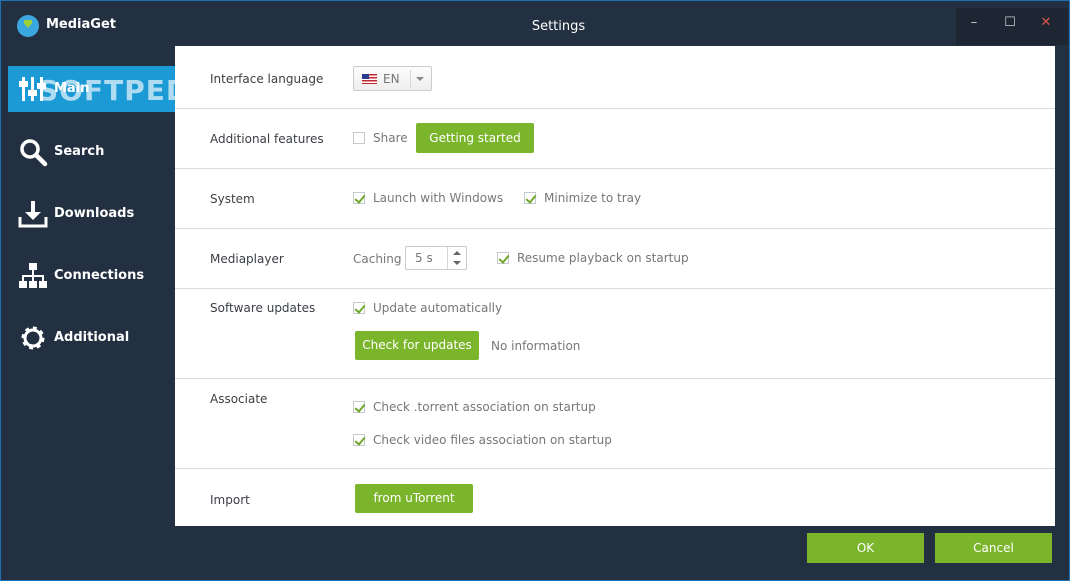 The height and width of the screenshot is (581, 1070). I want to click on interface-language-label: Interface language, so click(267, 79).